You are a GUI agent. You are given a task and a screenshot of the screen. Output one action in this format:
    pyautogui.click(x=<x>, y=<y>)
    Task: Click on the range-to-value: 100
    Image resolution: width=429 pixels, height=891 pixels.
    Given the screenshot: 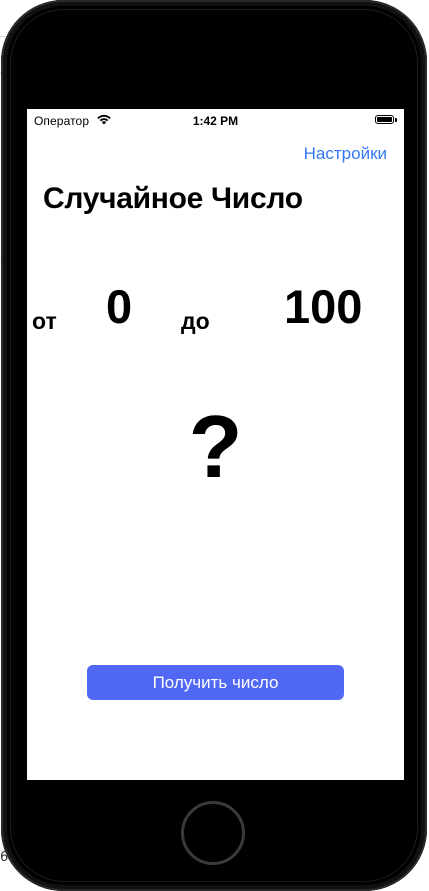 What is the action you would take?
    pyautogui.click(x=323, y=306)
    